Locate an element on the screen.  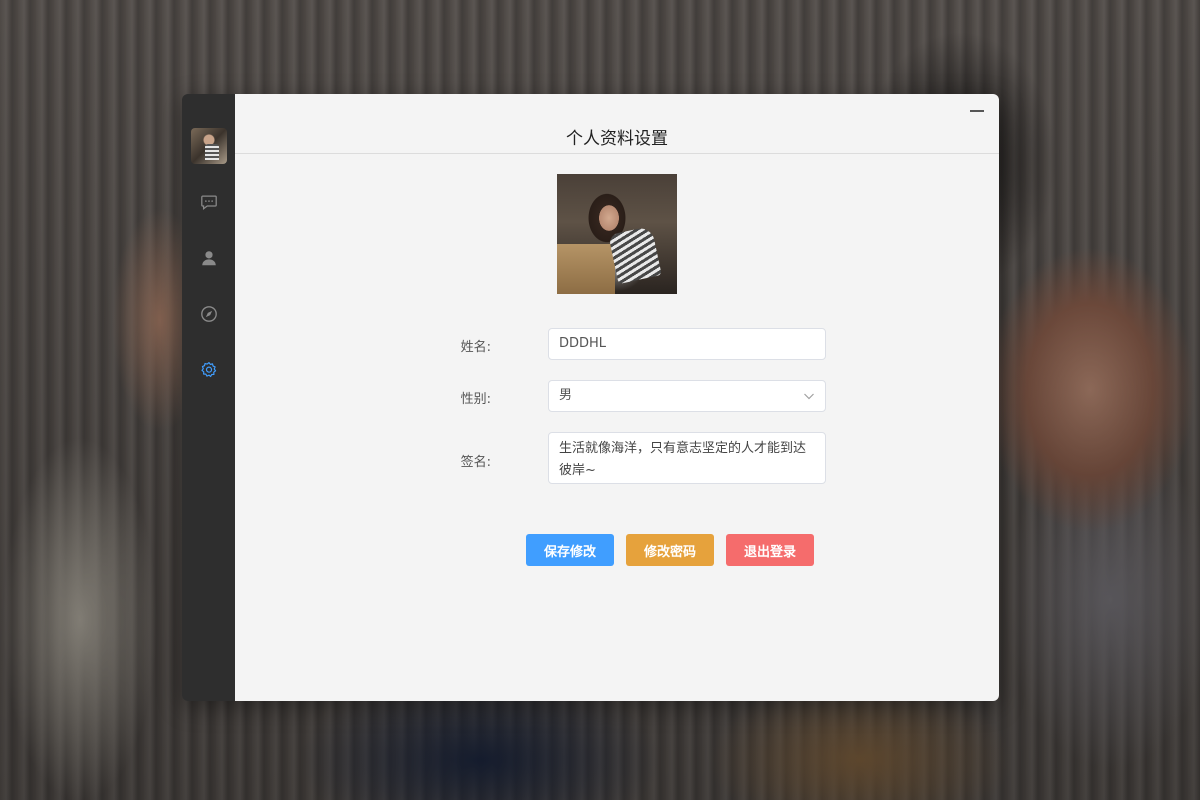
sidebar is located at coordinates (208, 397).